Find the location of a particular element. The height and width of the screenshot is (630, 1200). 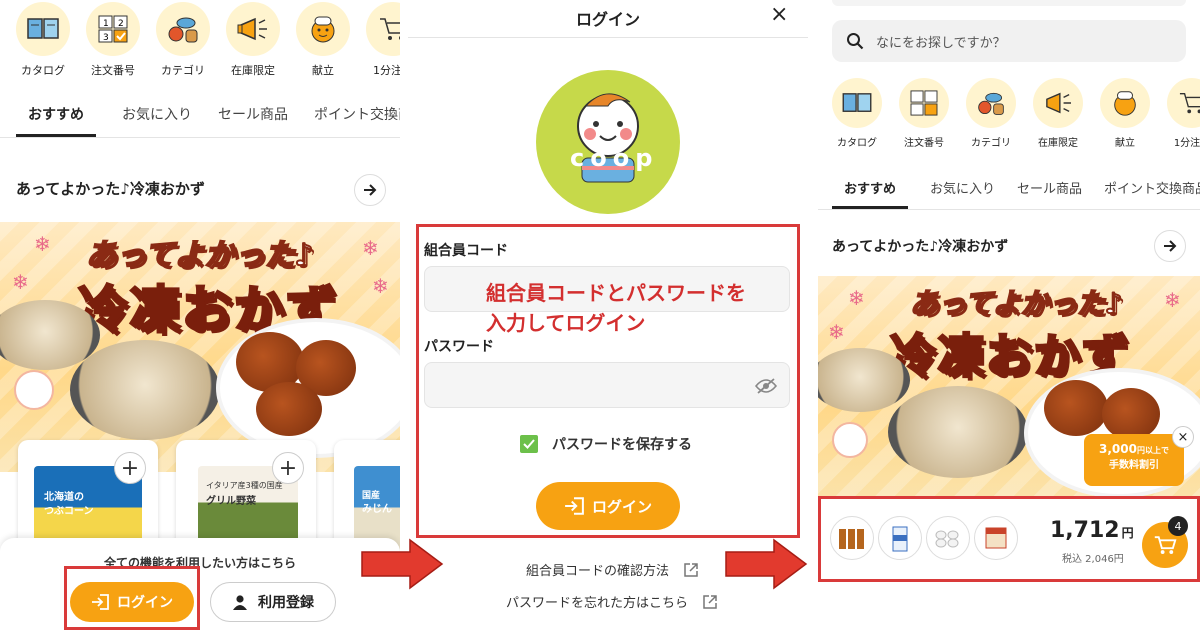

annotation-text: 組合員コードとパスワードを 入力してログイン is located at coordinates (616, 308).